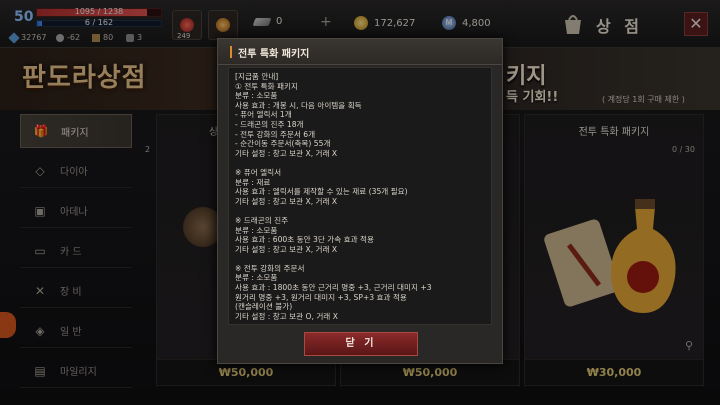  Describe the element at coordinates (361, 344) in the screenshot. I see `close-dialog-button: 닫 기` at that location.